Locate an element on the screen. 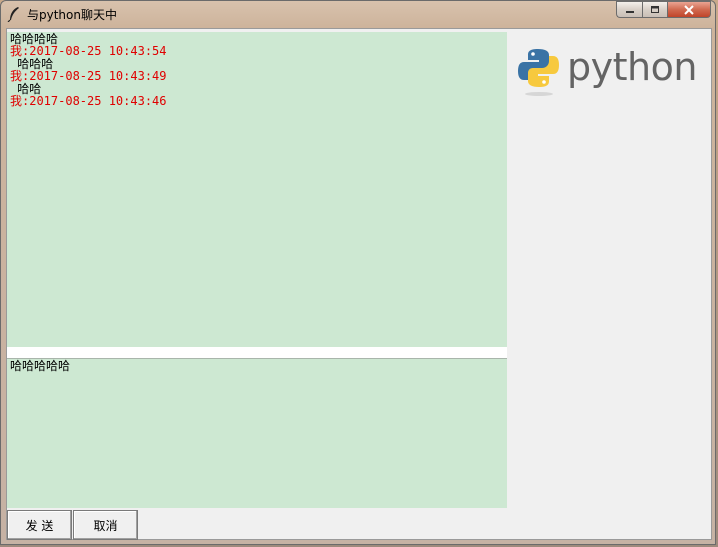 This screenshot has height=547, width=718. window-controls is located at coordinates (663, 10).